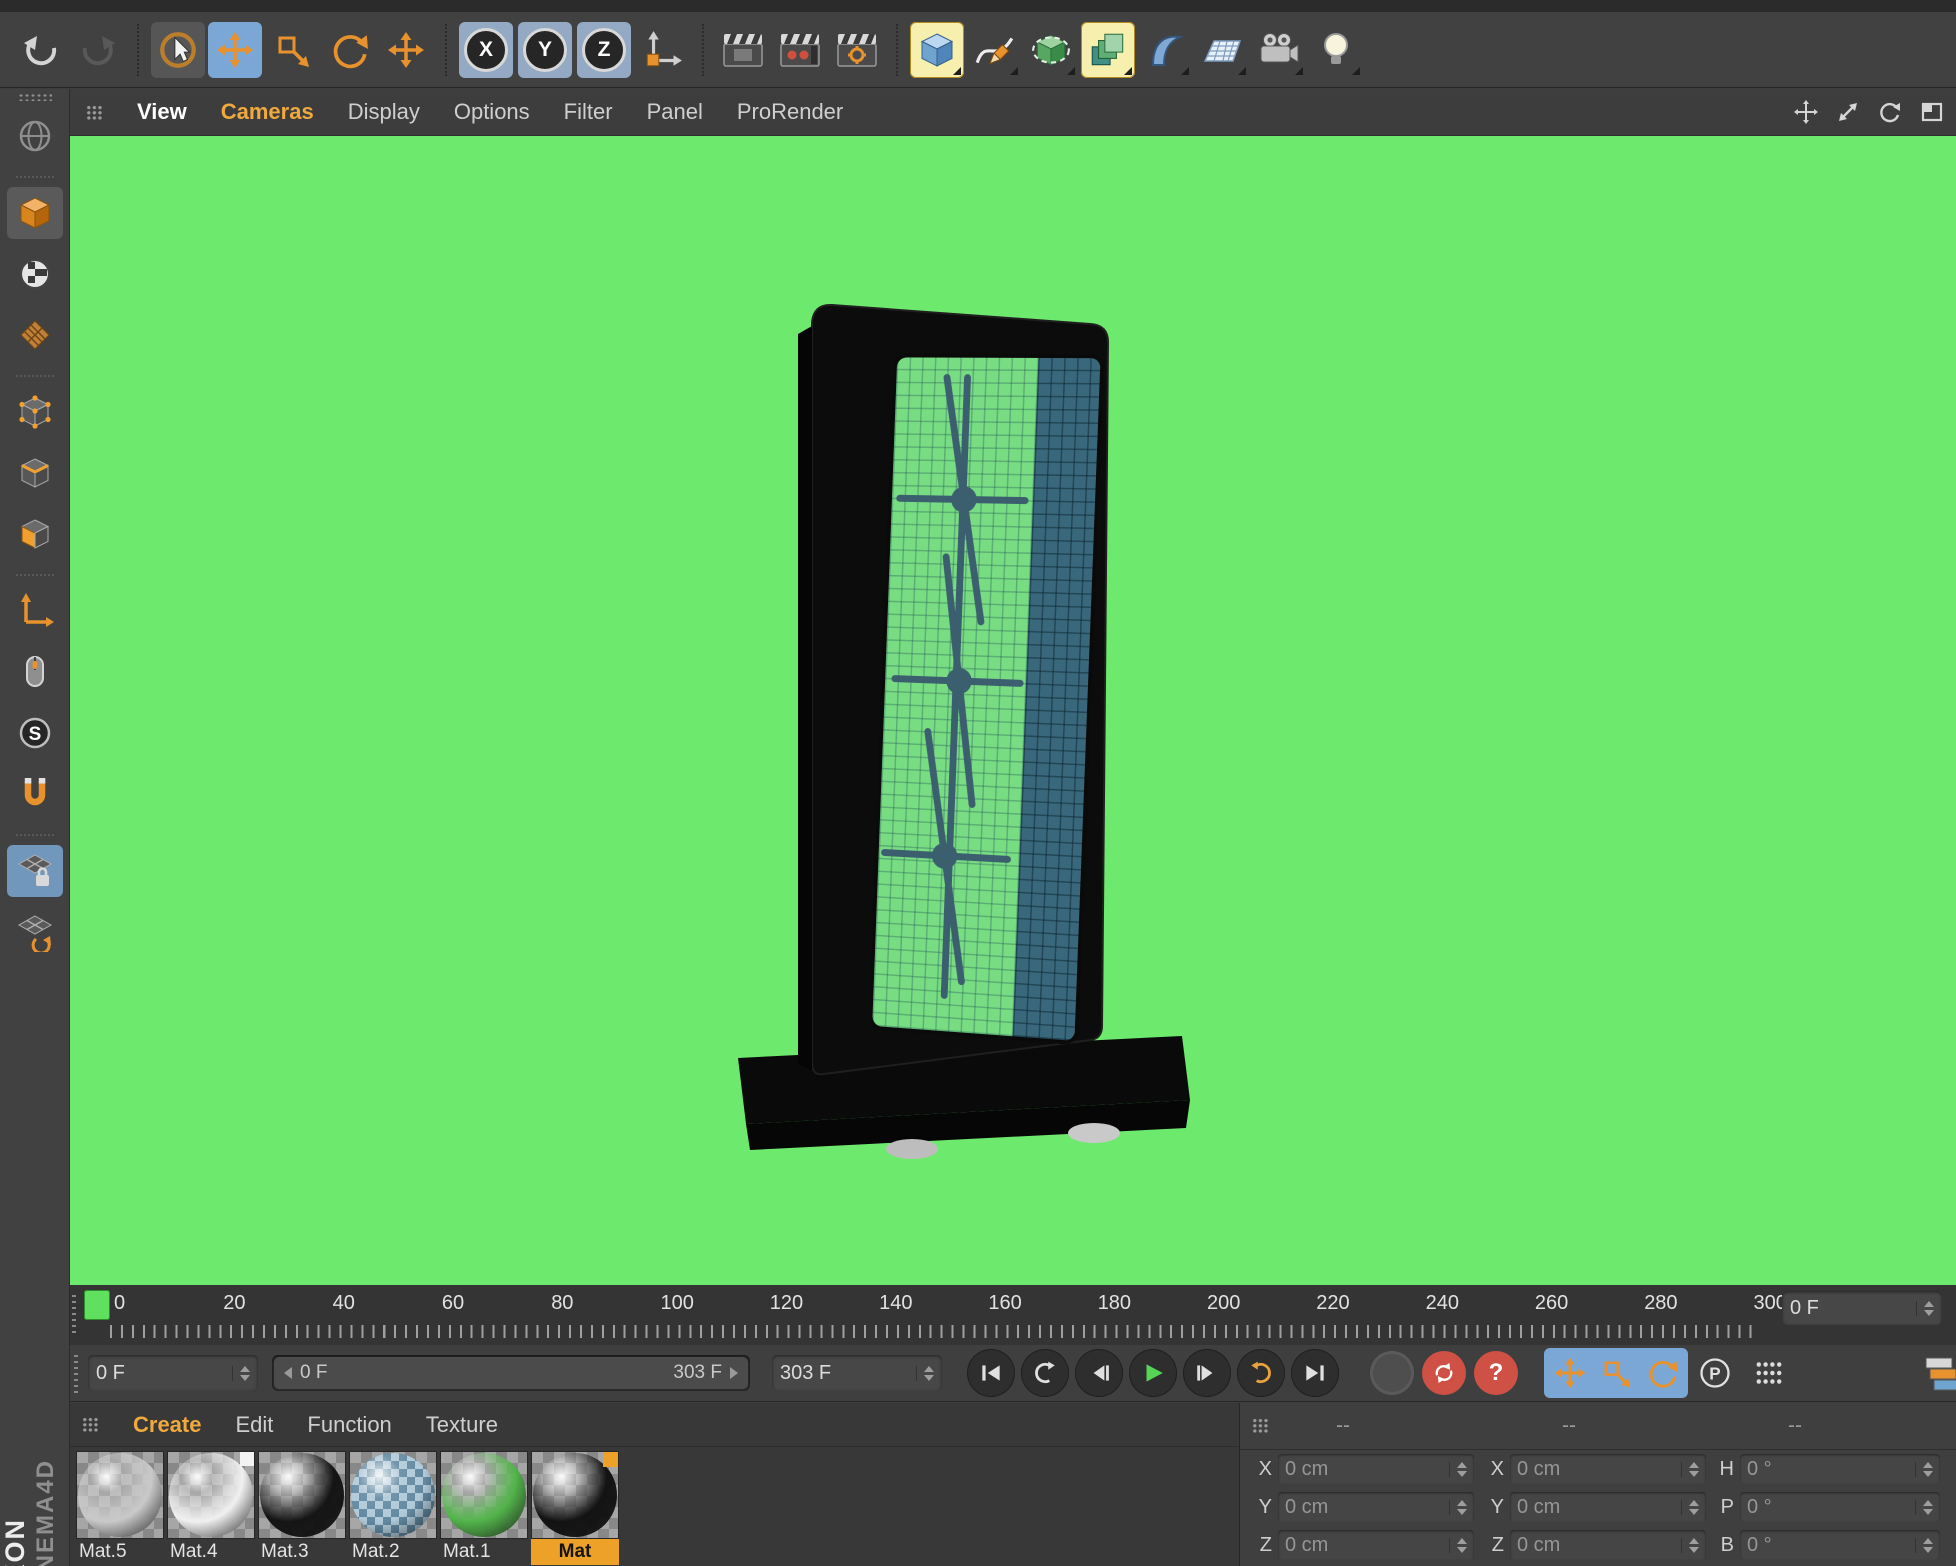 The image size is (1956, 1566). I want to click on material-item: Mat.4, so click(211, 1508).